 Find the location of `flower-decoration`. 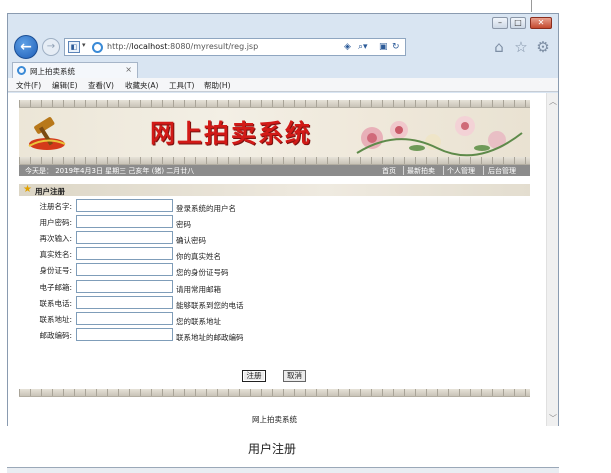

flower-decoration is located at coordinates (439, 136).